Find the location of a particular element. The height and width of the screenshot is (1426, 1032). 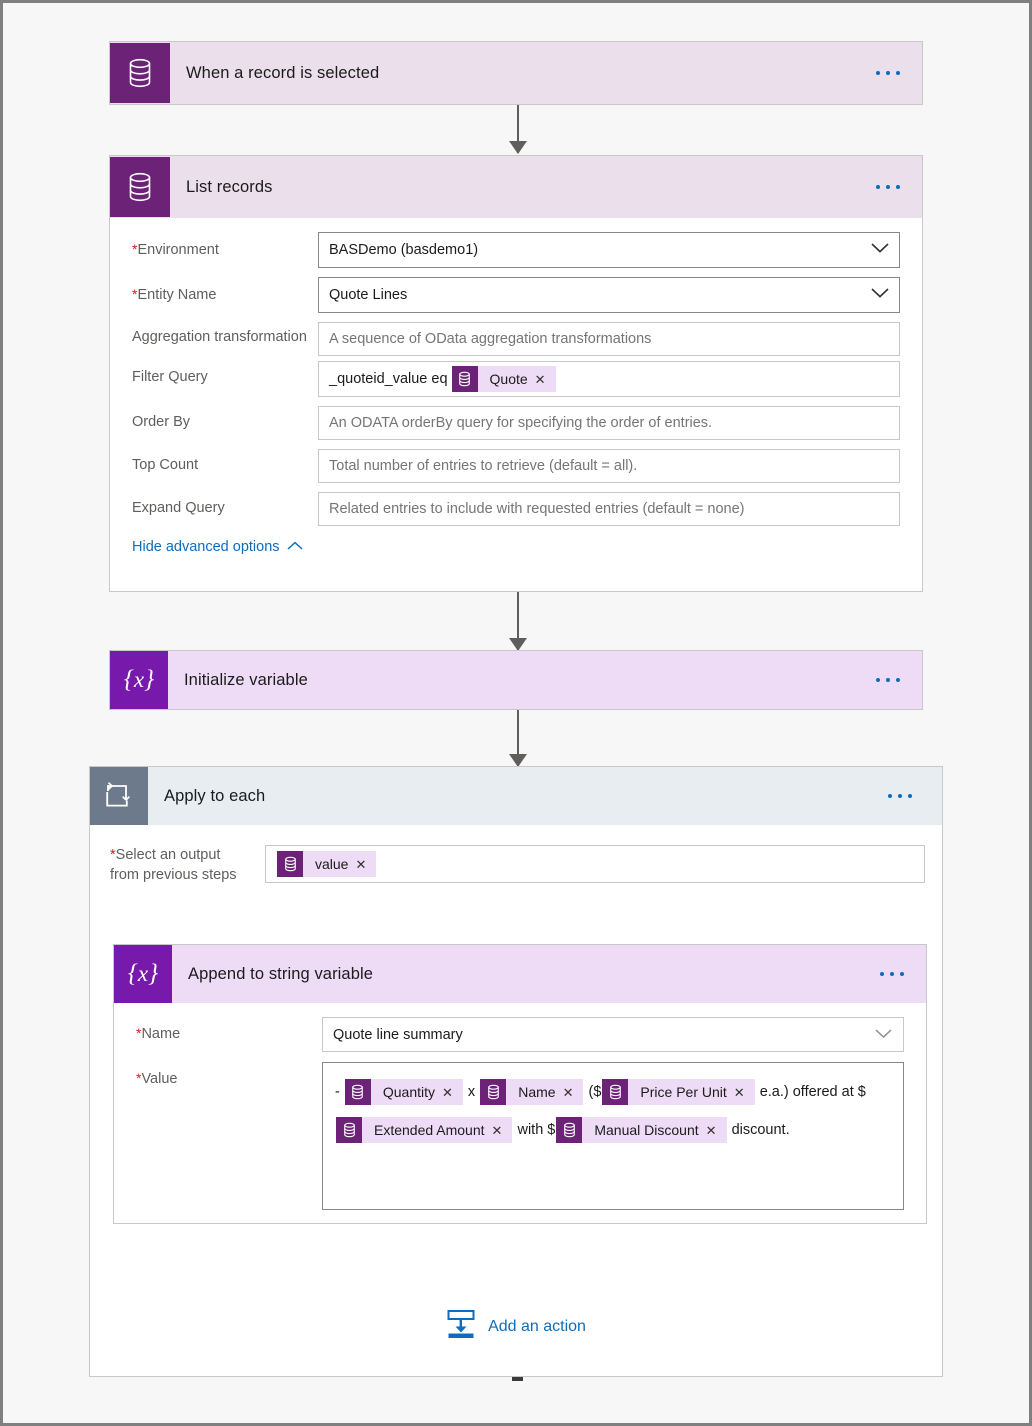

value-literal-text: e.a.) offered at $ is located at coordinates (810, 1092).